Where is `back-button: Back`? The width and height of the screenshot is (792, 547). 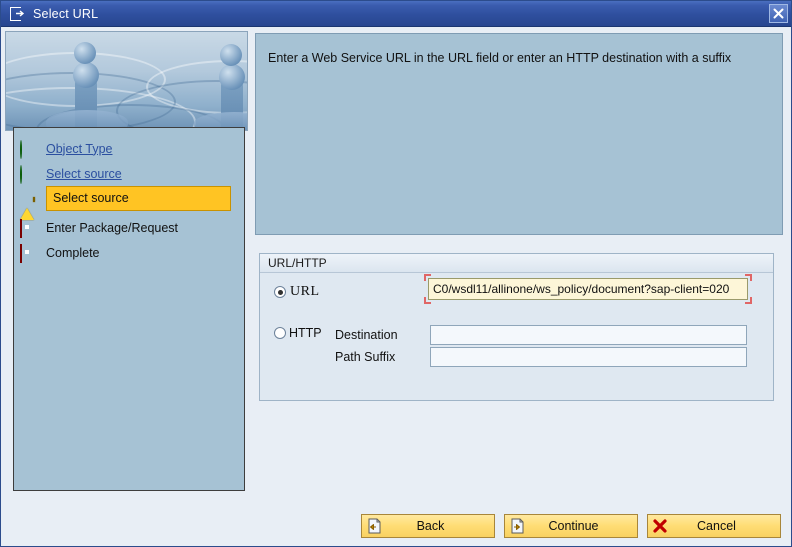 back-button: Back is located at coordinates (428, 526).